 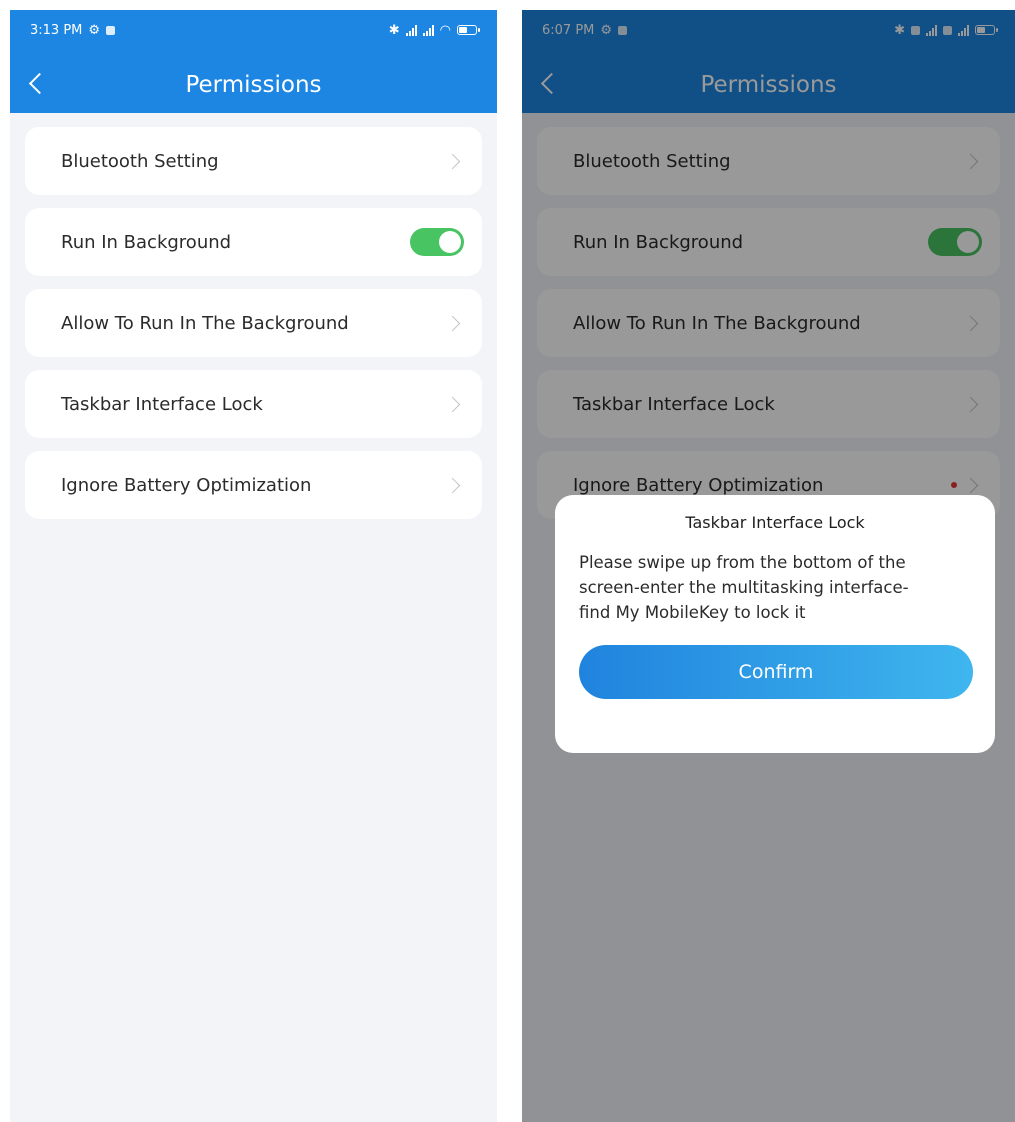 What do you see at coordinates (450, 242) in the screenshot?
I see `toggle-knob` at bounding box center [450, 242].